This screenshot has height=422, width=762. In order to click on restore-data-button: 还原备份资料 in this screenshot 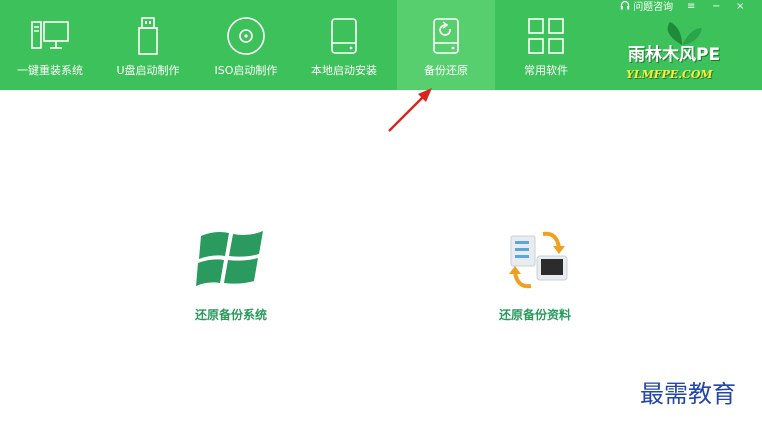, I will do `click(535, 274)`.